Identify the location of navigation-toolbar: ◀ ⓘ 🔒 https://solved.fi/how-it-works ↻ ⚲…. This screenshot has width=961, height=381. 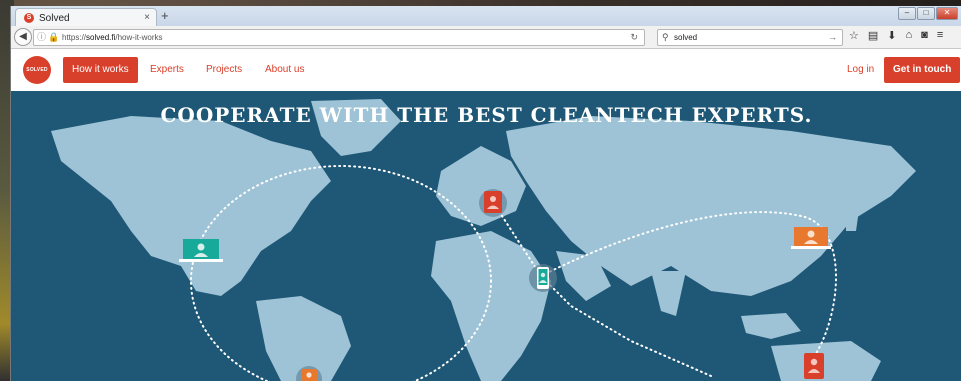
(486, 37).